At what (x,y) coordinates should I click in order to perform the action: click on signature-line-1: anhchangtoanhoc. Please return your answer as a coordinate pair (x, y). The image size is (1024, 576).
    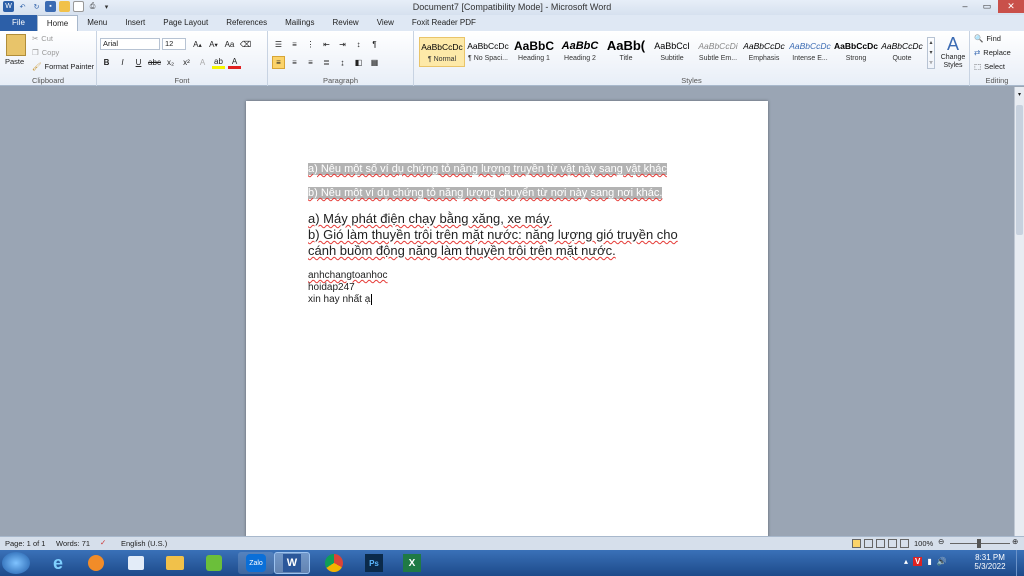
    Looking at the image, I should click on (348, 275).